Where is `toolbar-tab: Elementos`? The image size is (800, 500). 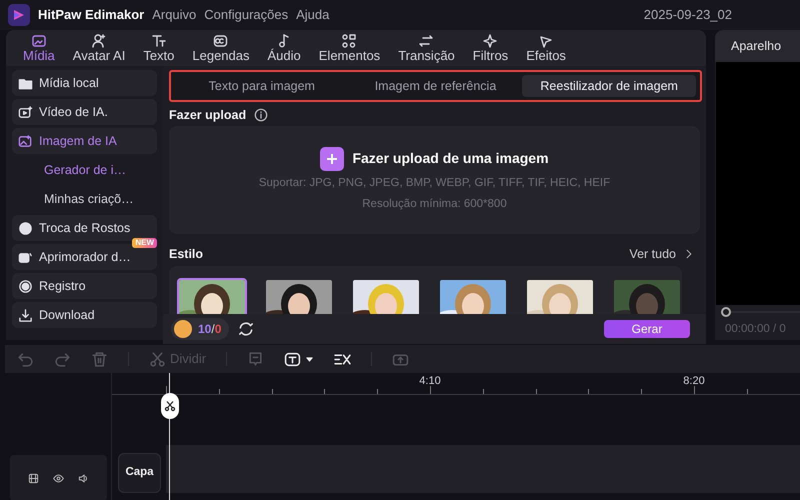 toolbar-tab: Elementos is located at coordinates (350, 48).